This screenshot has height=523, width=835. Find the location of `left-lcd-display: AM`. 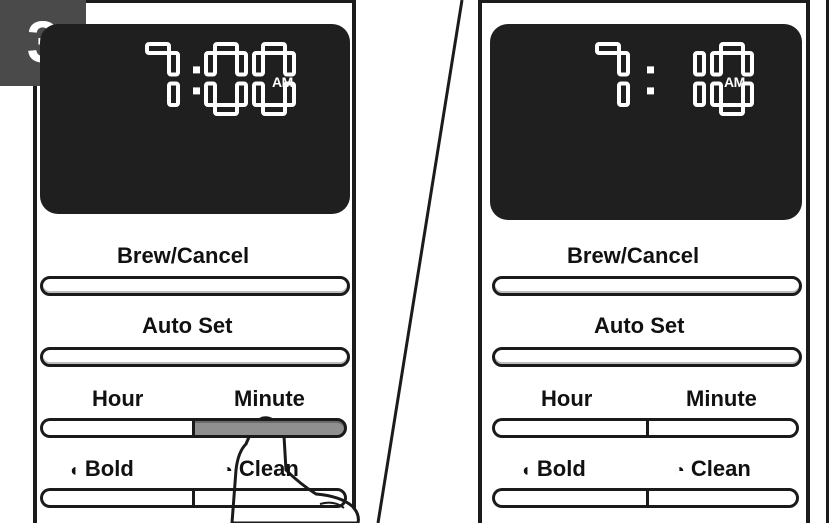

left-lcd-display: AM is located at coordinates (195, 119).